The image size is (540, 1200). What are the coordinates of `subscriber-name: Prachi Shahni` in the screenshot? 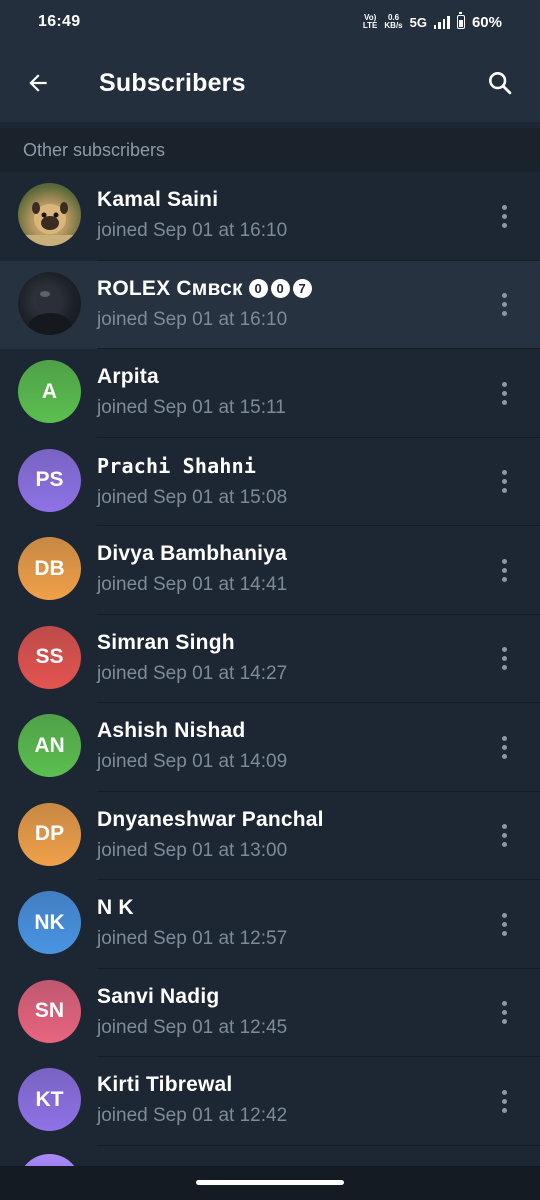 It's located at (192, 466).